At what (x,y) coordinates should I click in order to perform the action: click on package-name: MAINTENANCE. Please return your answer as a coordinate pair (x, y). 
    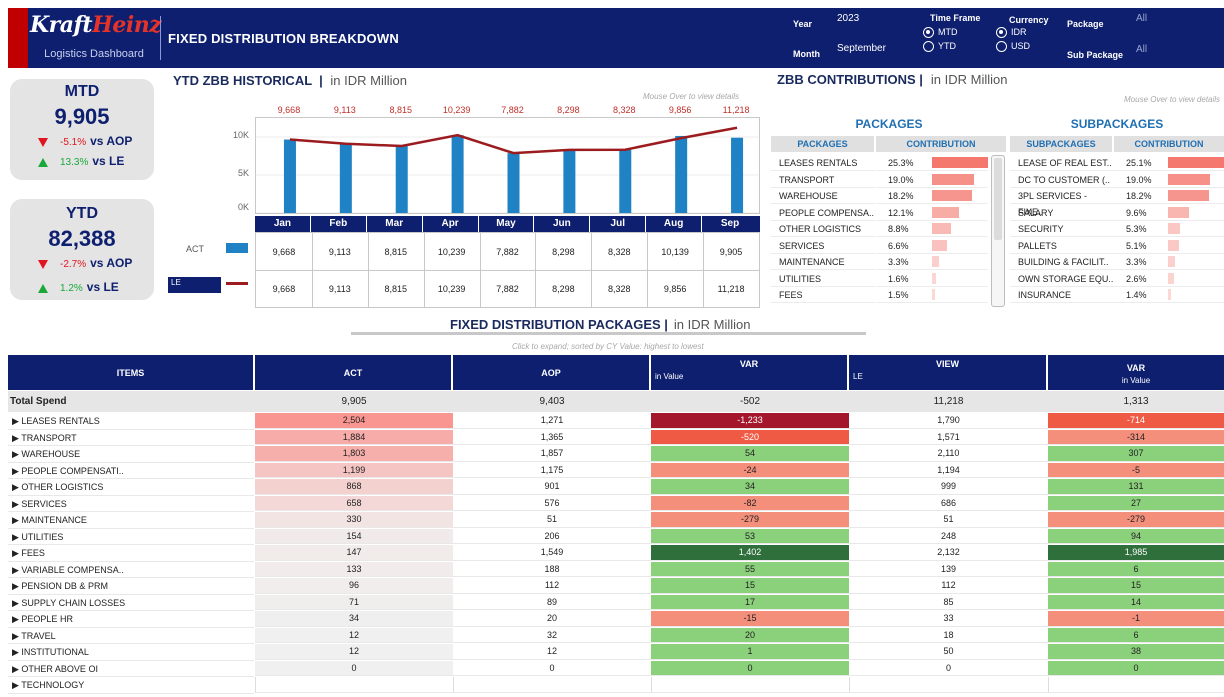
    Looking at the image, I should click on (823, 262).